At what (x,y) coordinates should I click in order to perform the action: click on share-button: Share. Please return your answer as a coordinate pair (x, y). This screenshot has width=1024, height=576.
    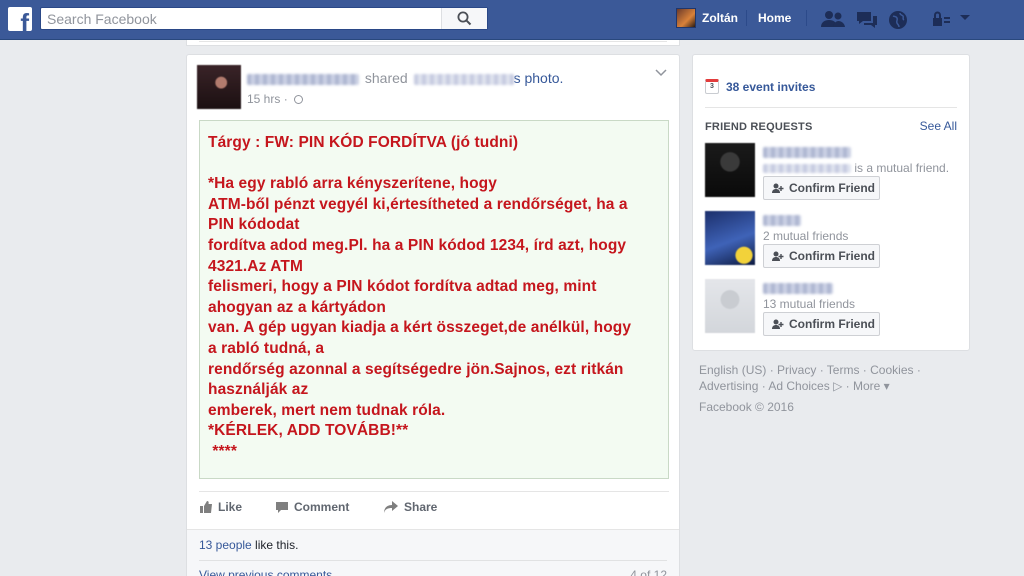
    Looking at the image, I should click on (410, 507).